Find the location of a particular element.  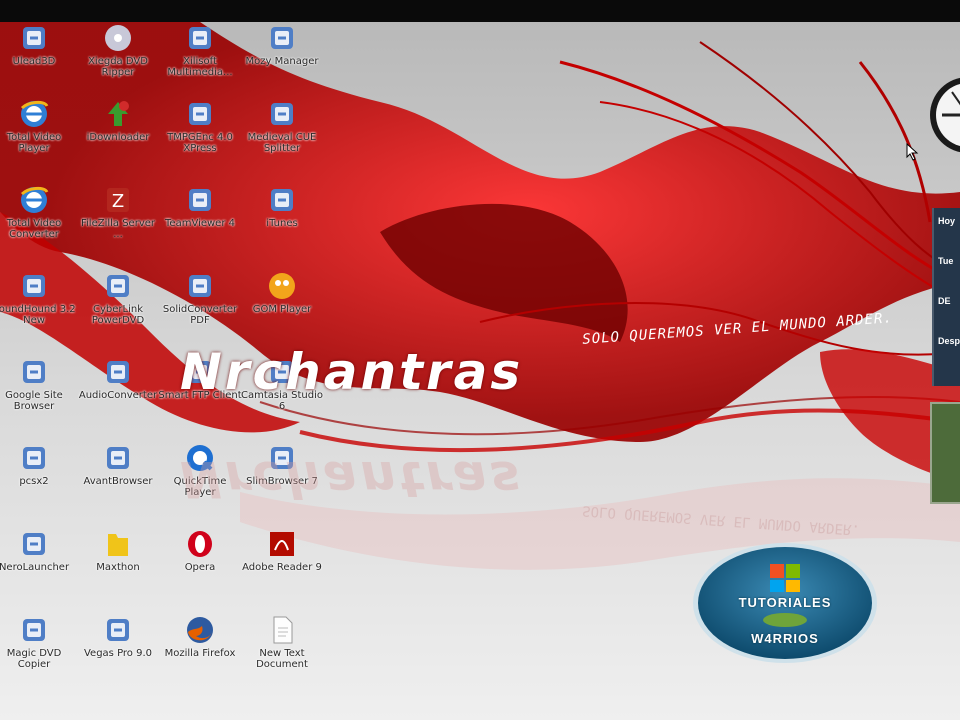

desktop-icon-label: Total Video Converter is located at coordinates (34, 229).